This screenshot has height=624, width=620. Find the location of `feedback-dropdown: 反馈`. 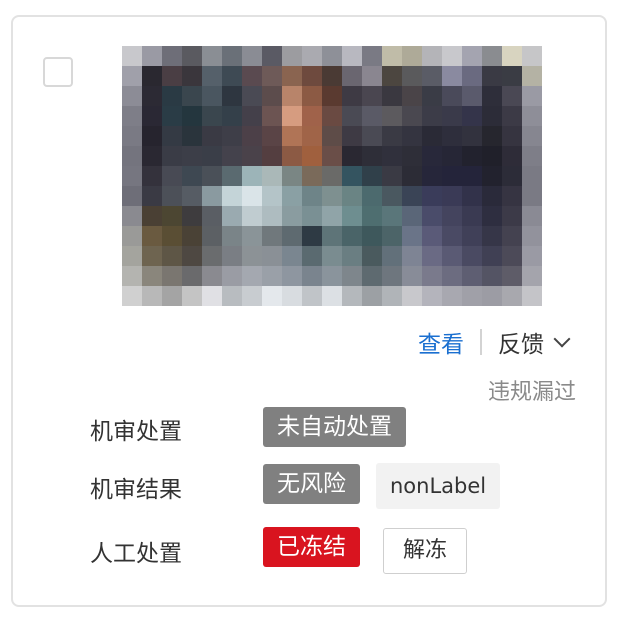

feedback-dropdown: 反馈 is located at coordinates (534, 342).